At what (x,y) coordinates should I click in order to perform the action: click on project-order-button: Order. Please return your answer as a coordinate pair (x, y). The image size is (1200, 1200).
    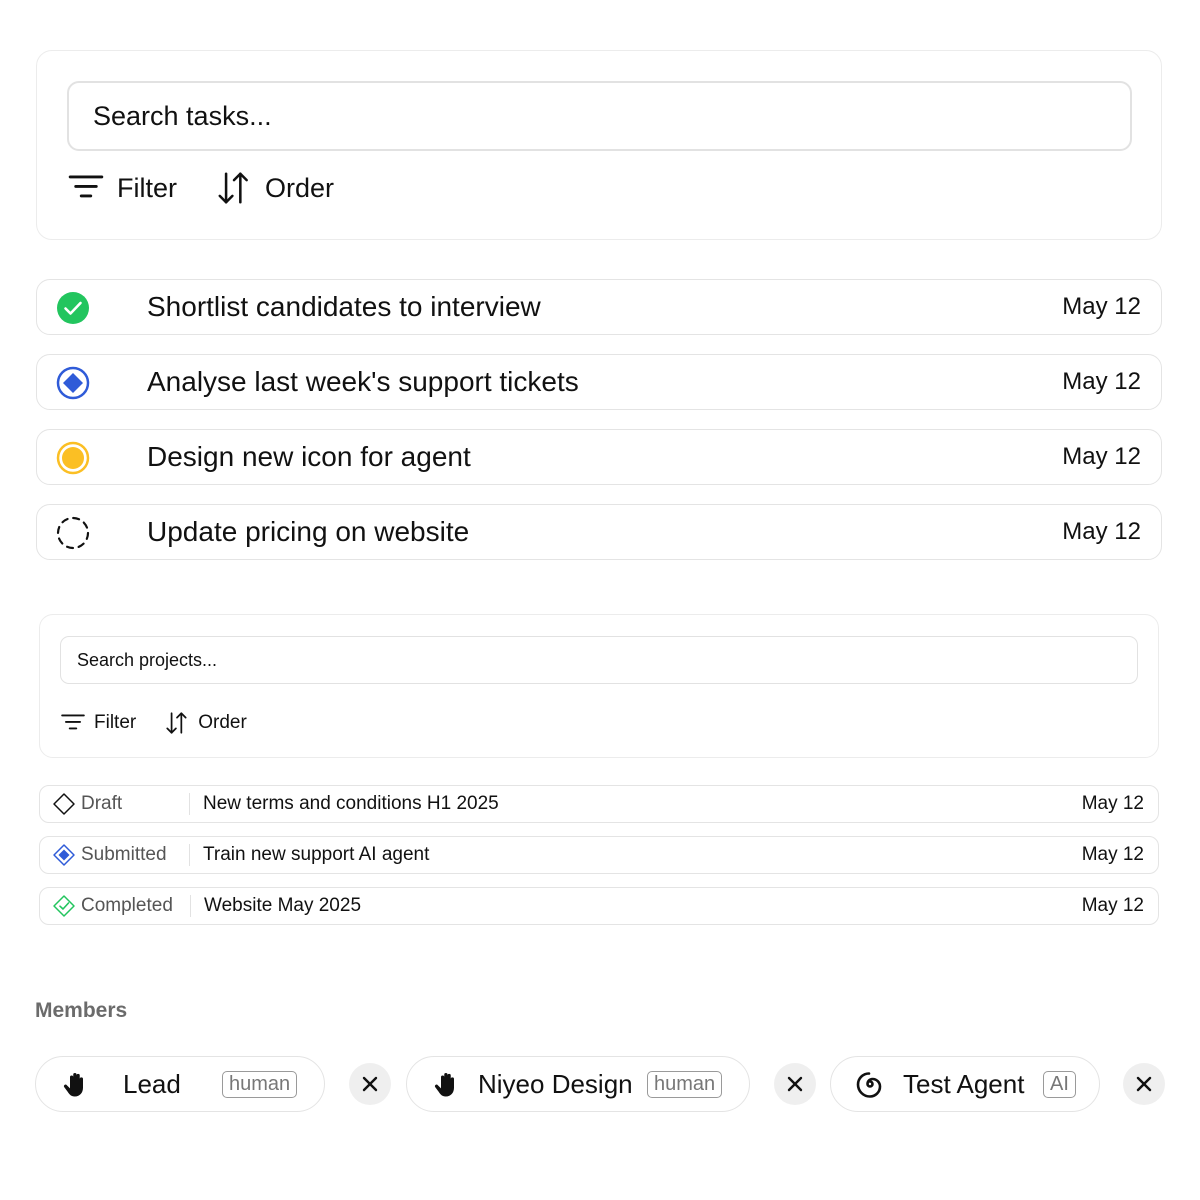
    Looking at the image, I should click on (205, 723).